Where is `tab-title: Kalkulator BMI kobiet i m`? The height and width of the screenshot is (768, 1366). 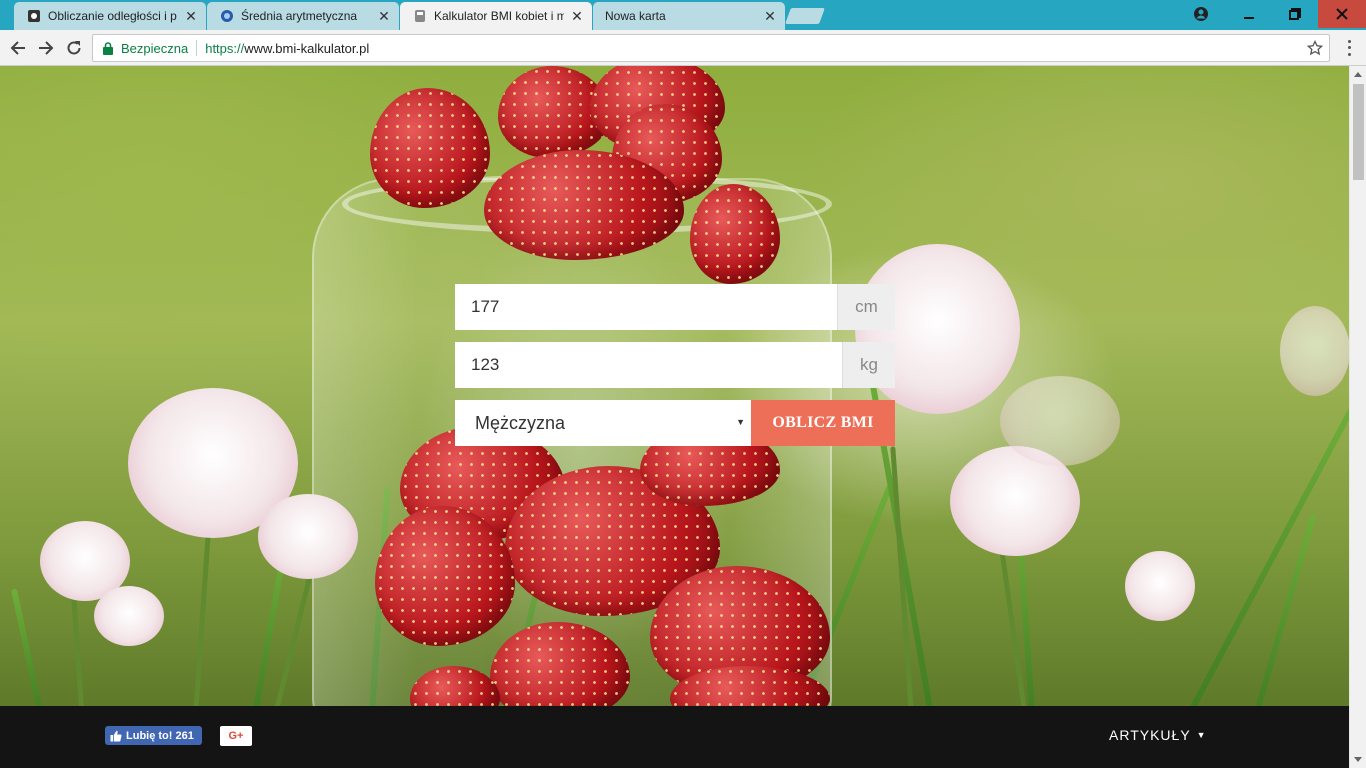 tab-title: Kalkulator BMI kobiet i m is located at coordinates (499, 16).